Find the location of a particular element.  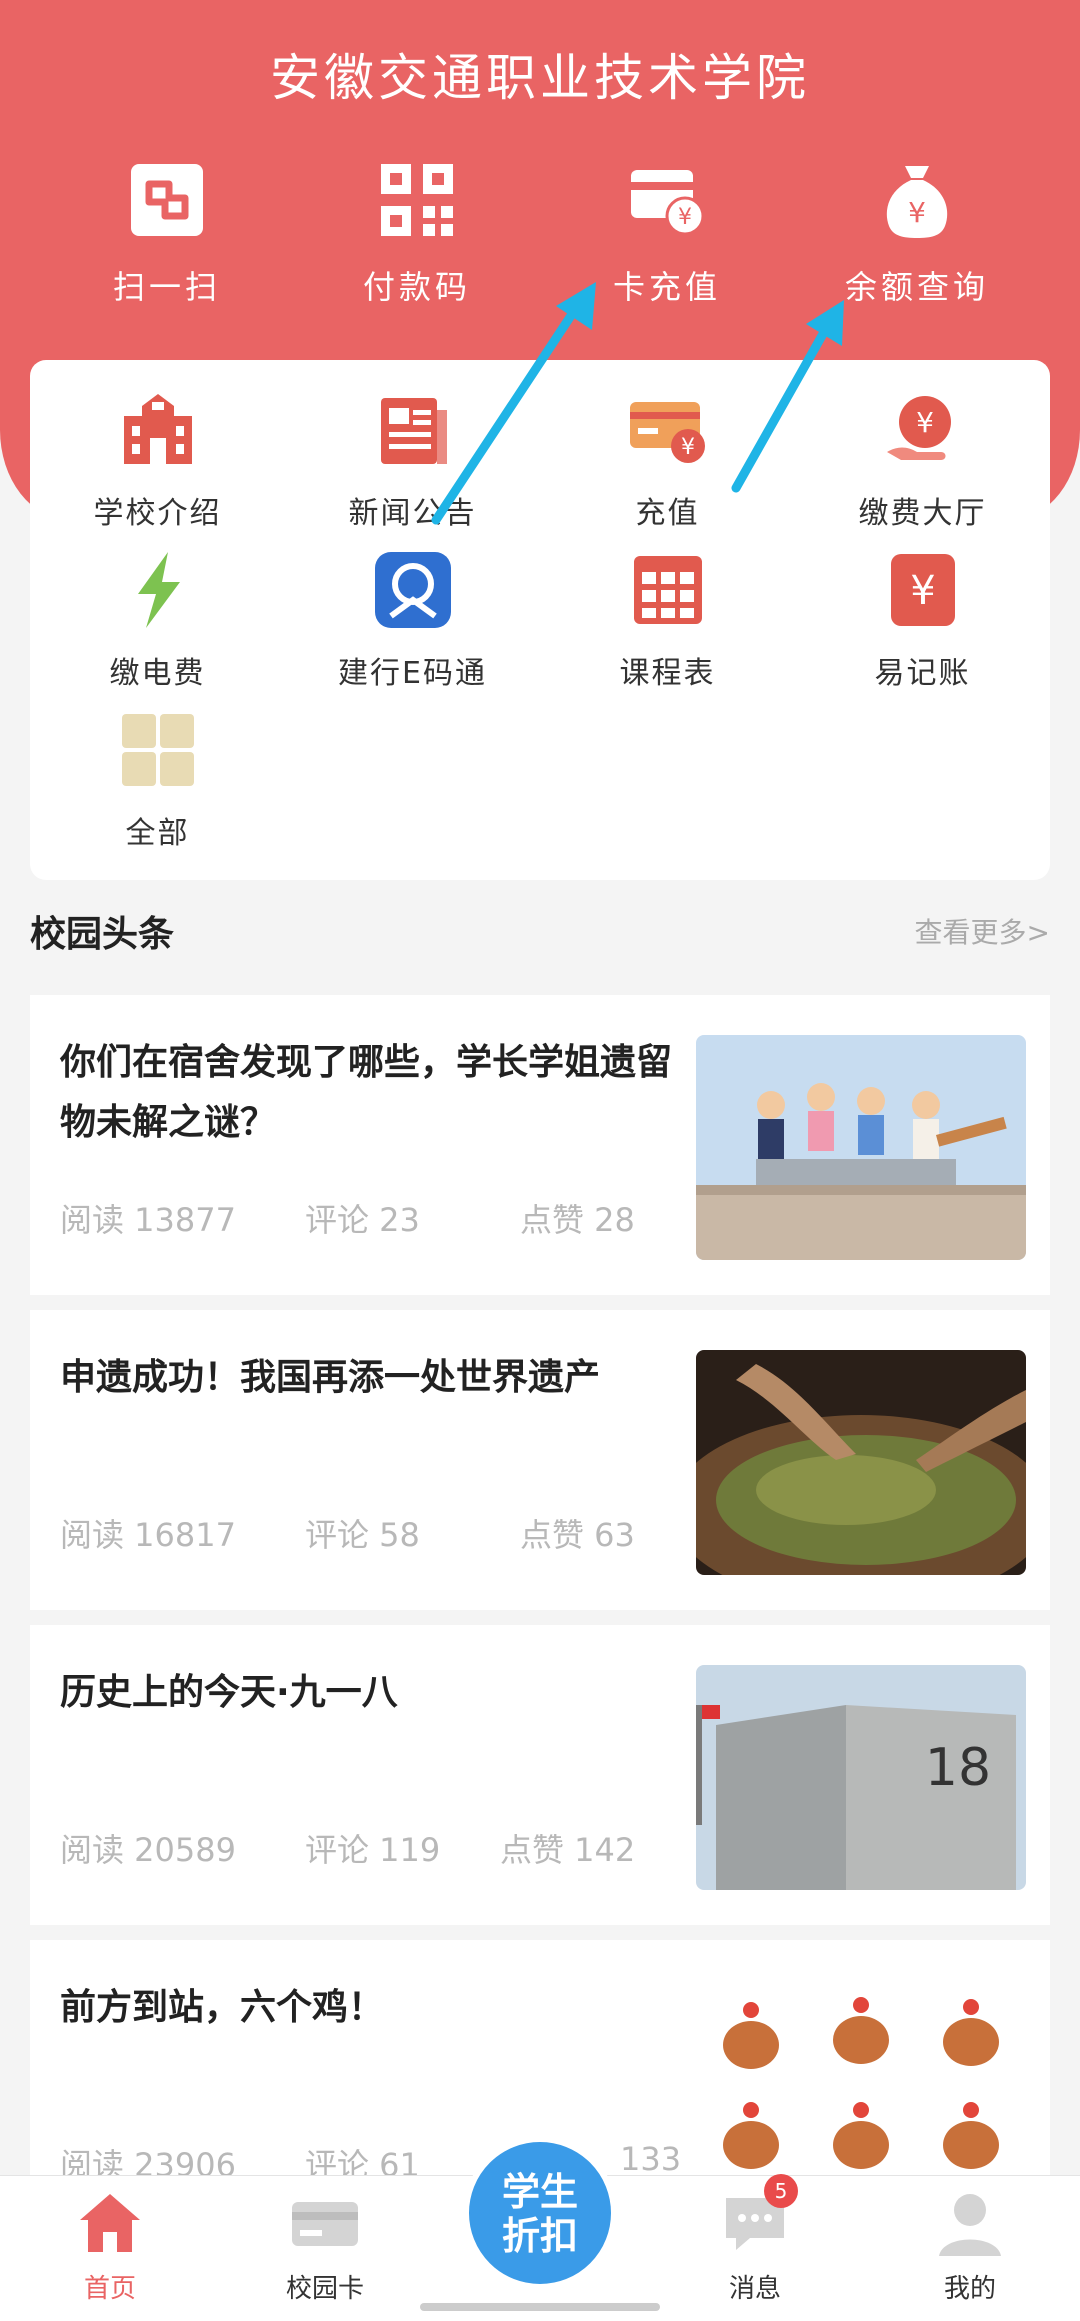

six-chickens-image is located at coordinates (861, 2077).